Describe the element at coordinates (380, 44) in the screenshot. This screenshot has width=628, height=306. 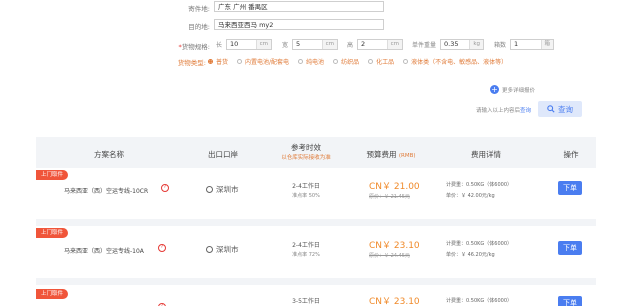
I see `height-input: 2 cm` at that location.